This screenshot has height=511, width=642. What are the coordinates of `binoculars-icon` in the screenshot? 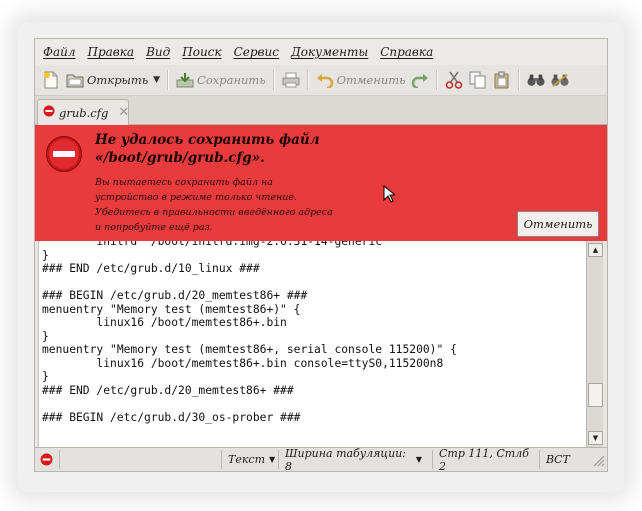 It's located at (536, 80).